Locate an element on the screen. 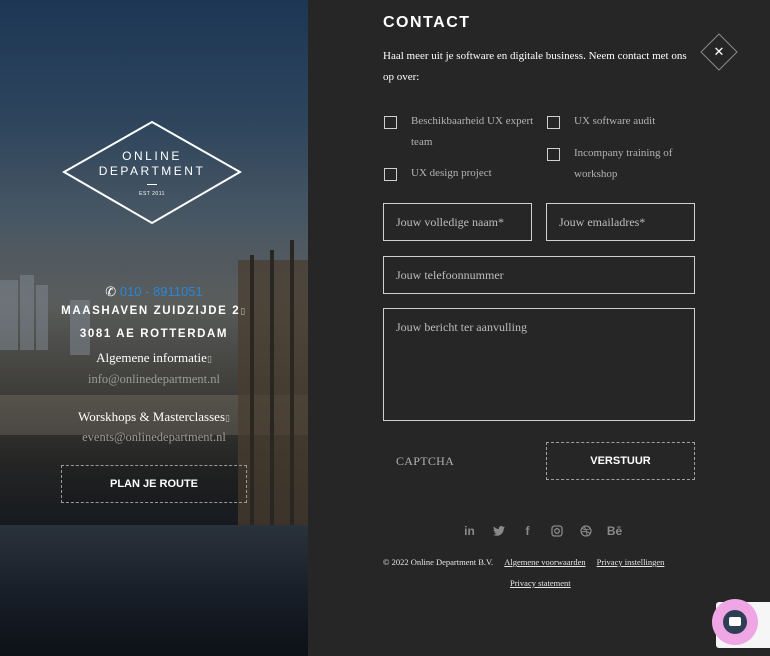 The height and width of the screenshot is (656, 770). chat-icon is located at coordinates (735, 622).